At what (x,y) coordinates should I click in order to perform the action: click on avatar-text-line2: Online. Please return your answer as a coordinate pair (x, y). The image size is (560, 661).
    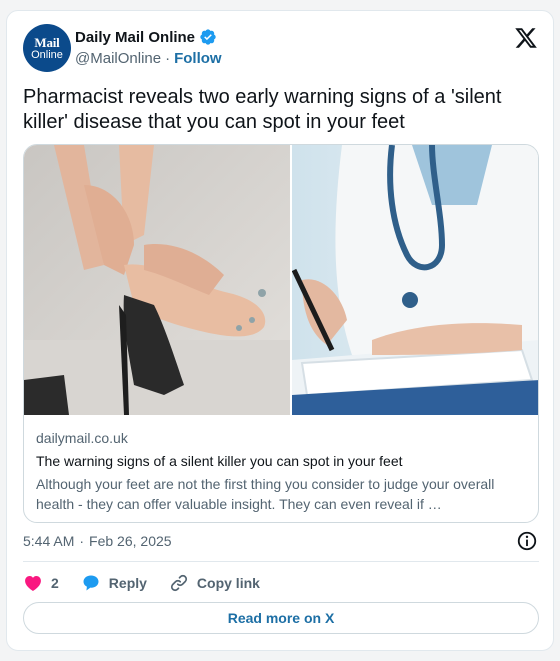
    Looking at the image, I should click on (47, 54).